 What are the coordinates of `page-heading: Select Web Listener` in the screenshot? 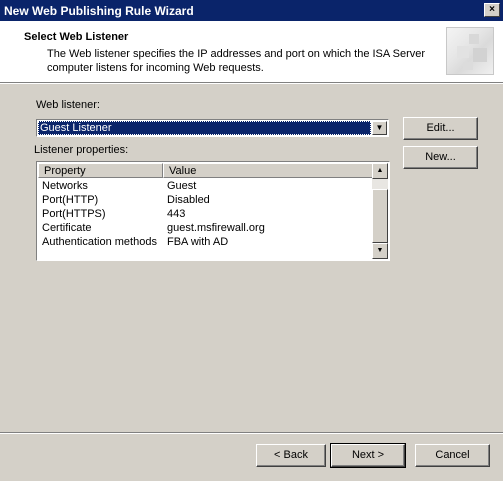 It's located at (76, 37).